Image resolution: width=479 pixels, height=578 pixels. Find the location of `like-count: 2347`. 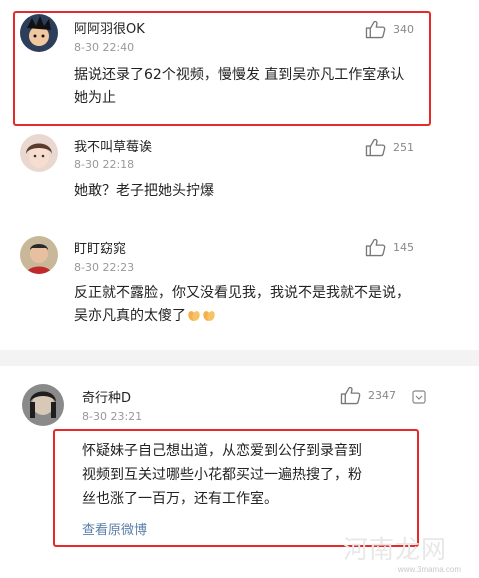

like-count: 2347 is located at coordinates (382, 395).